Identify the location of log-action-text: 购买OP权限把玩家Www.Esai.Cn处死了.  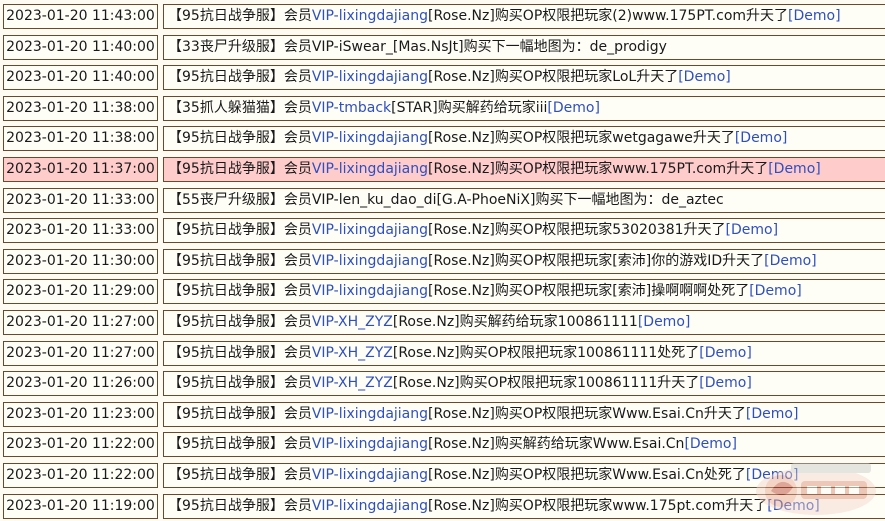
(620, 475).